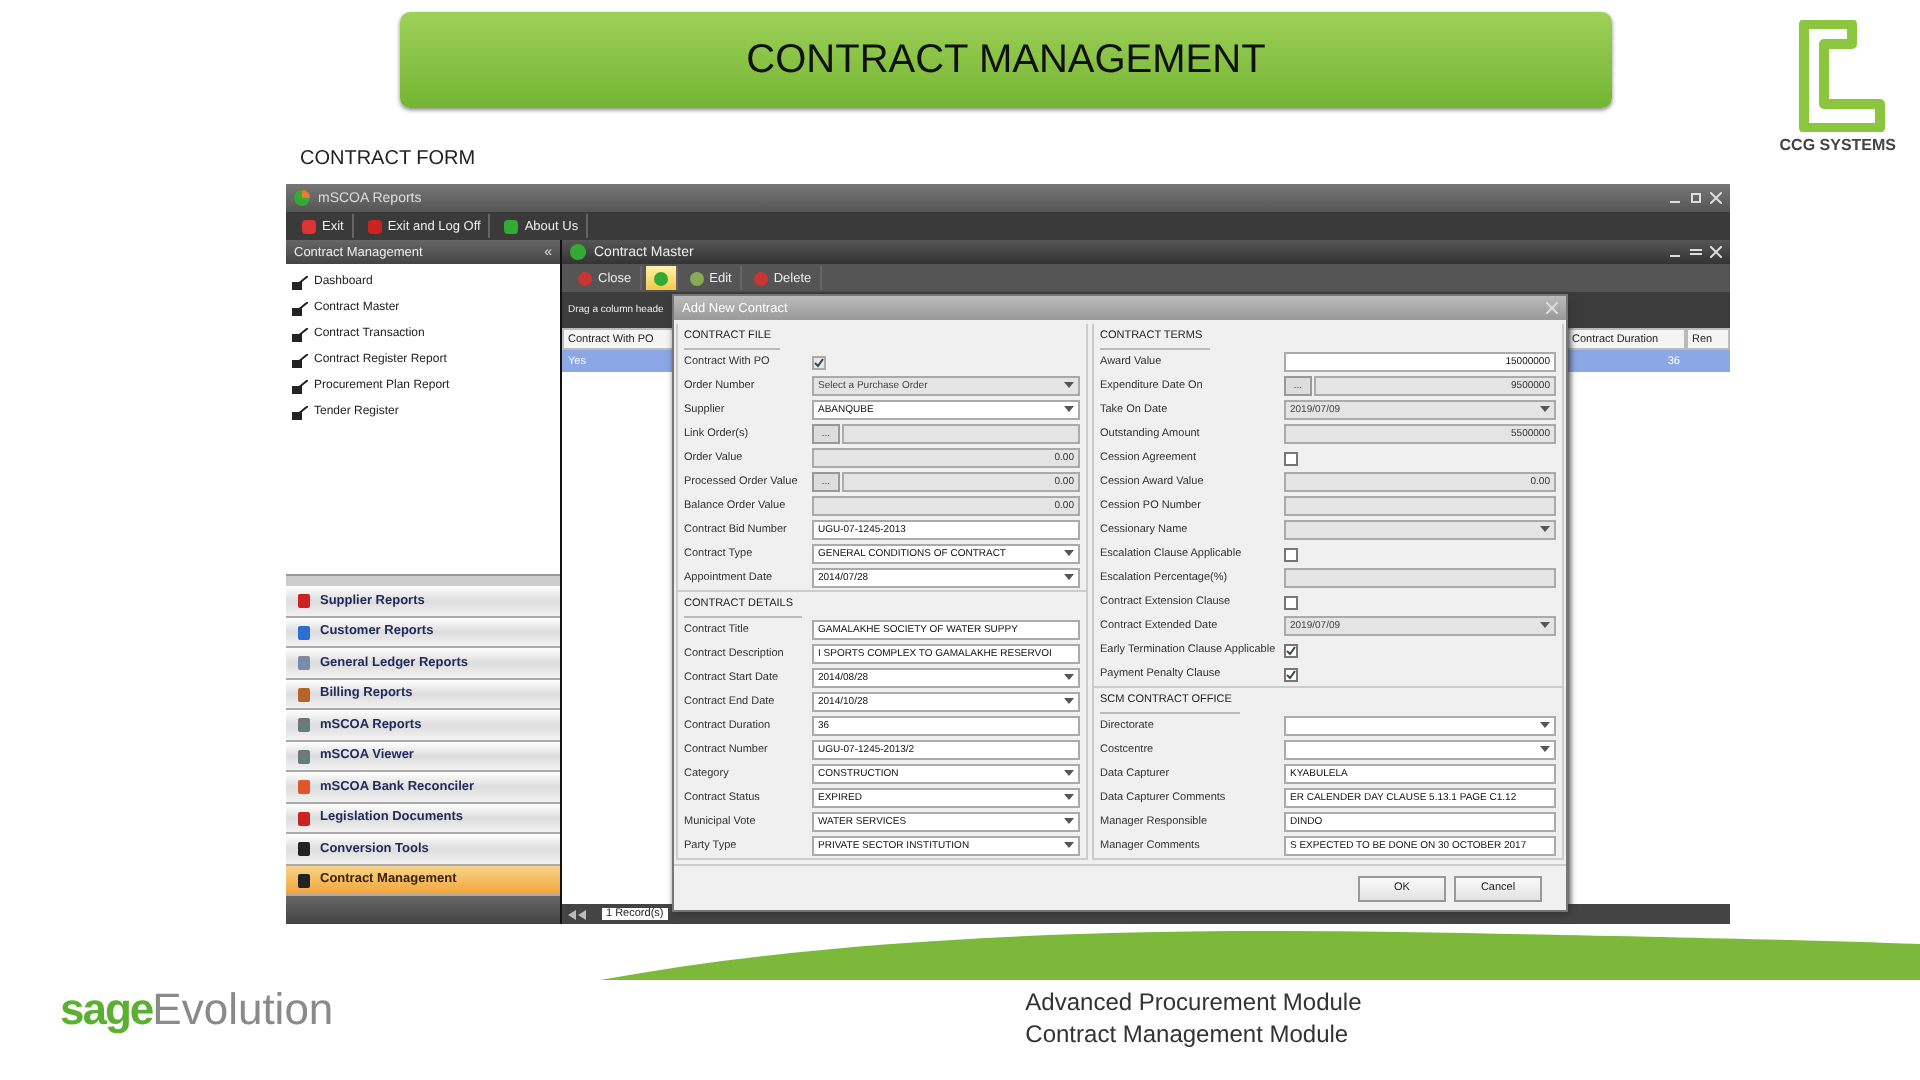  What do you see at coordinates (1696, 252) in the screenshot?
I see `maximize-icon` at bounding box center [1696, 252].